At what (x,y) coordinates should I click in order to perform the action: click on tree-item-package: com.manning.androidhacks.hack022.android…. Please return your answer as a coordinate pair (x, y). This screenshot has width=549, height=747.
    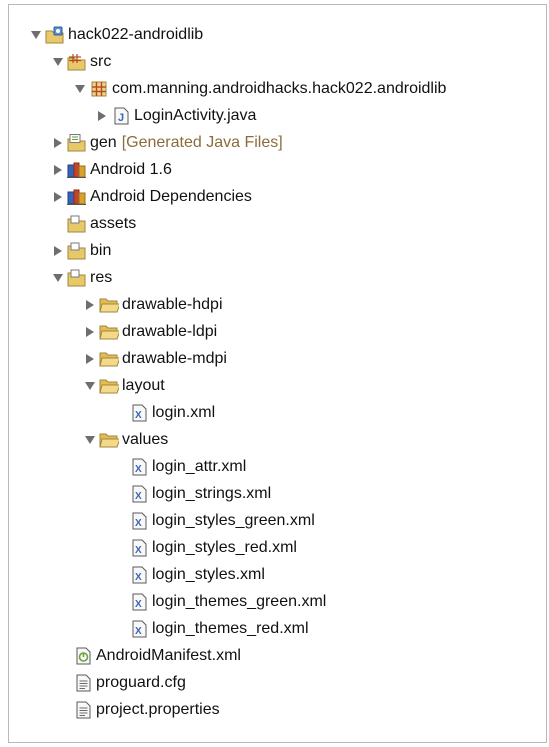
    Looking at the image, I should click on (259, 89).